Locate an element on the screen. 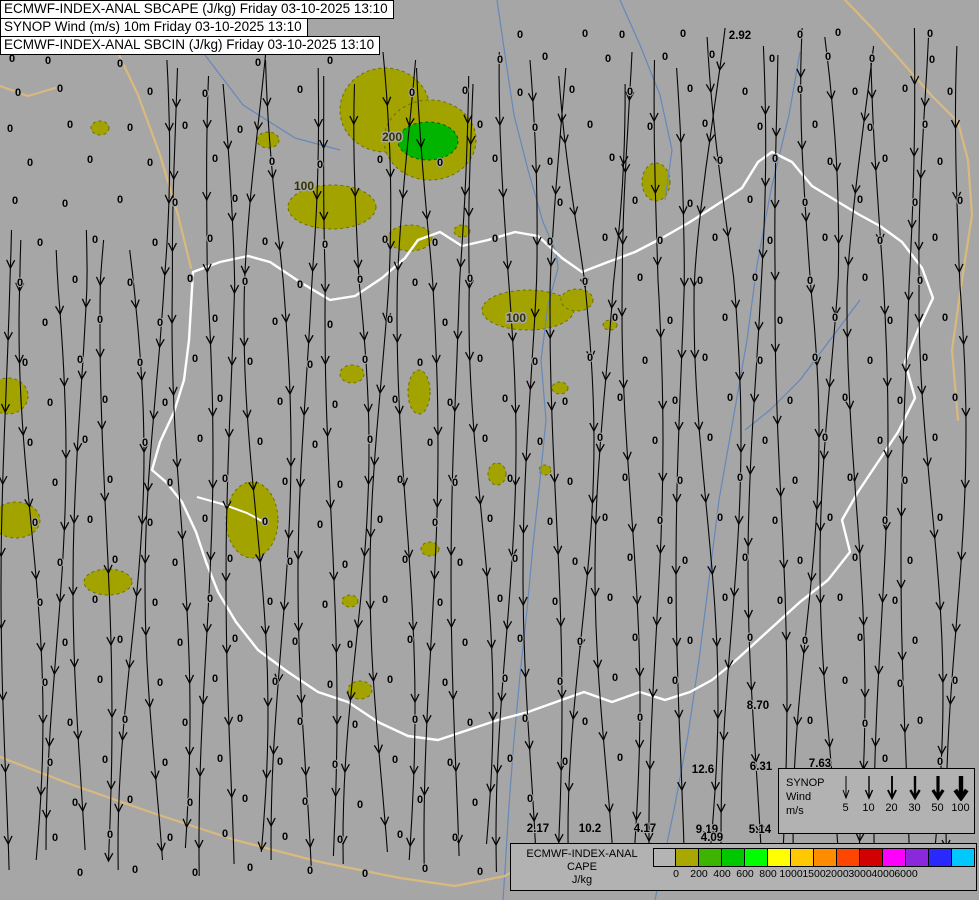  wind-speed-label: 100 is located at coordinates (960, 808).